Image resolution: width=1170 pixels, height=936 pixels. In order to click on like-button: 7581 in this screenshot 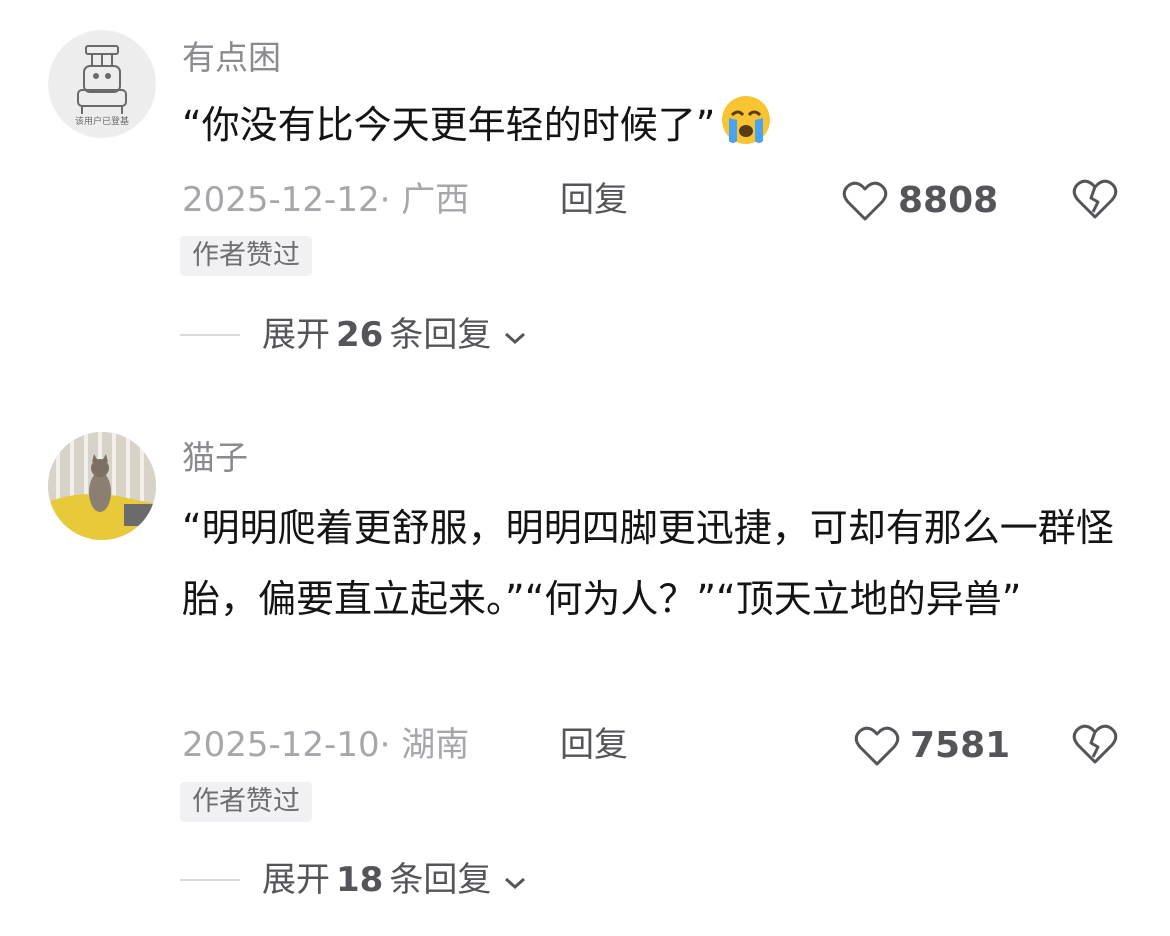, I will do `click(932, 746)`.